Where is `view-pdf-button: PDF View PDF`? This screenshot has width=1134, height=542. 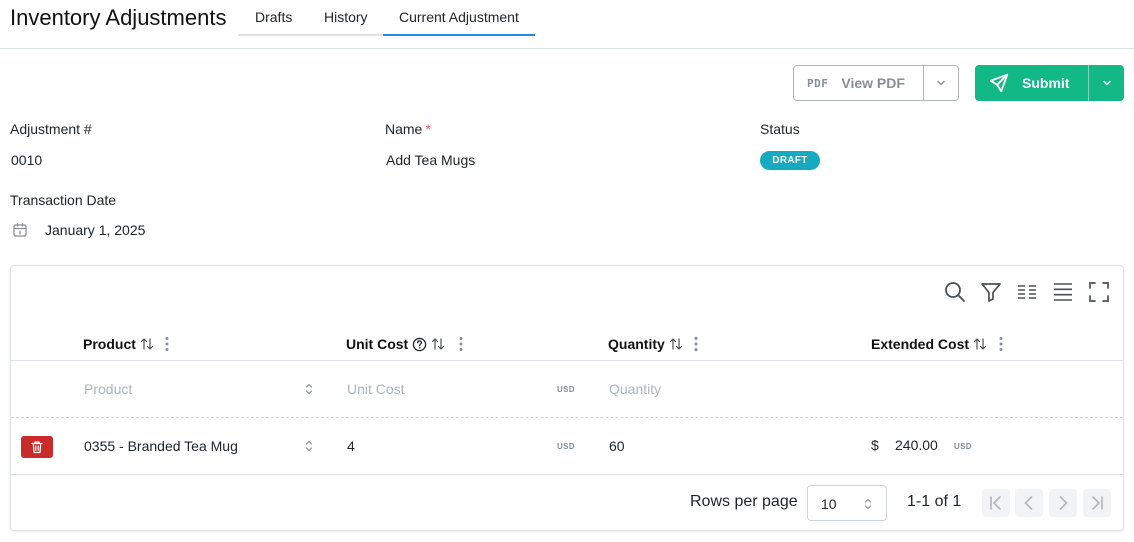 view-pdf-button: PDF View PDF is located at coordinates (858, 83).